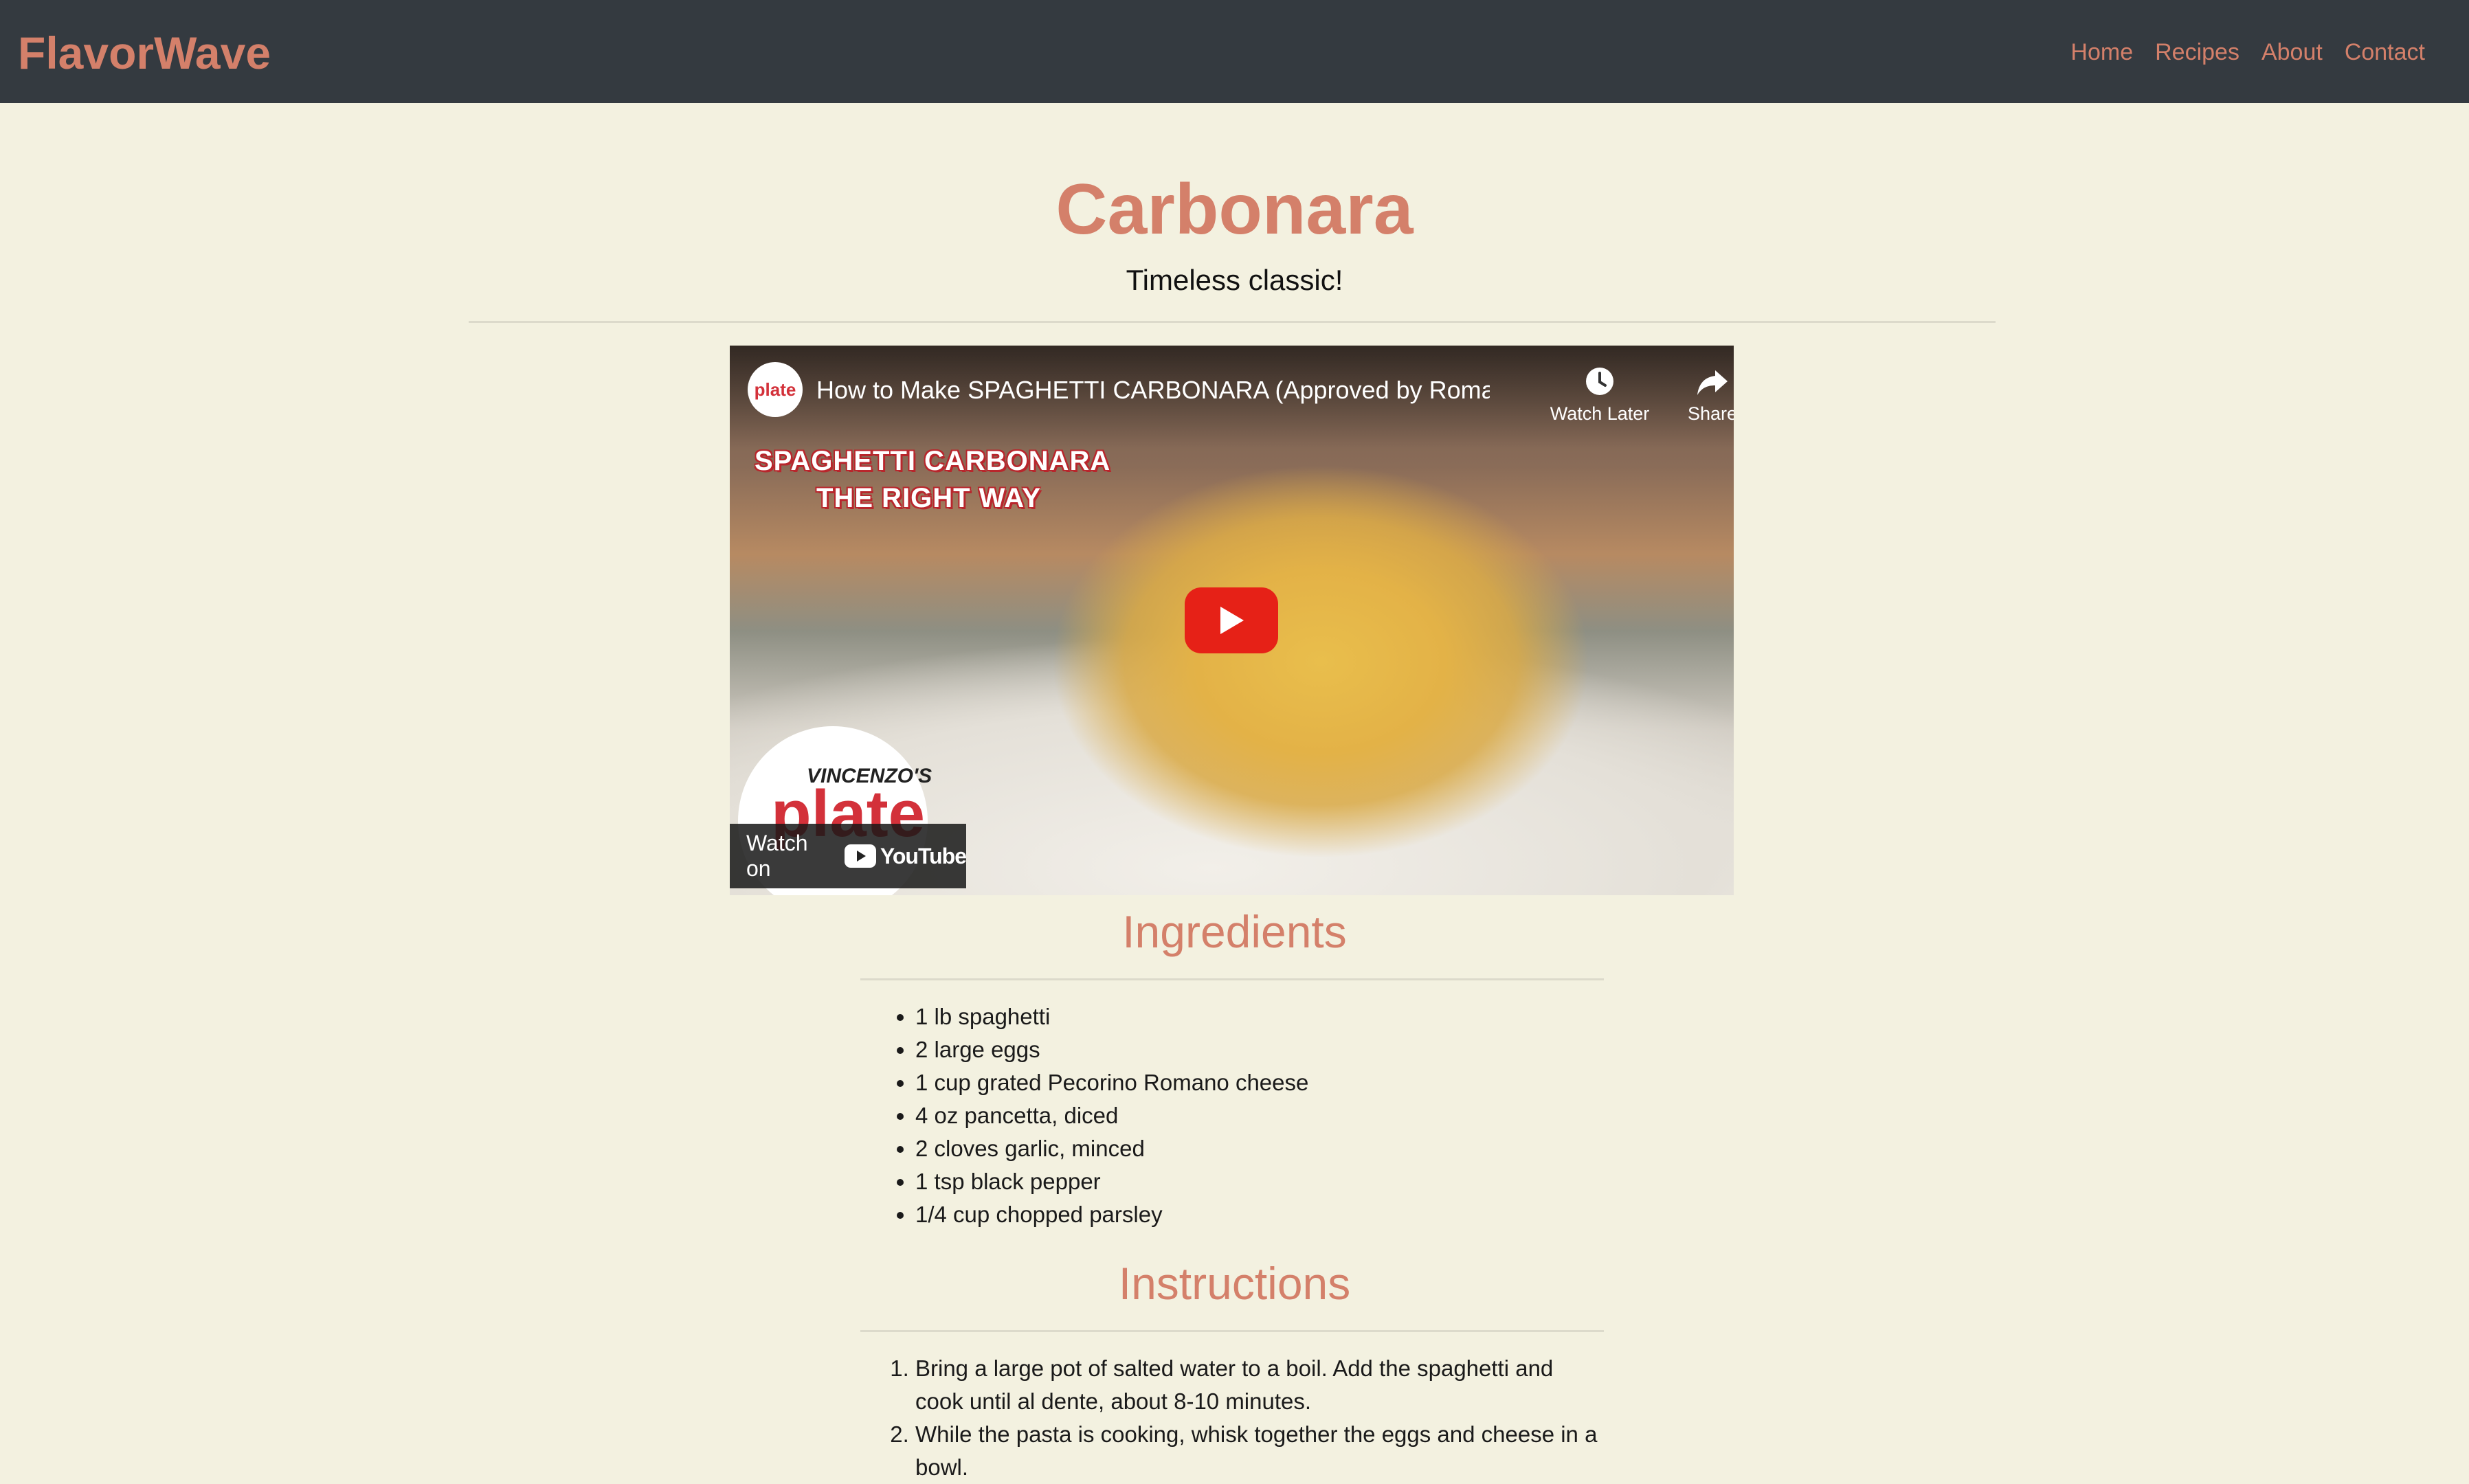  I want to click on recipe-title: Carbonara, so click(1234, 209).